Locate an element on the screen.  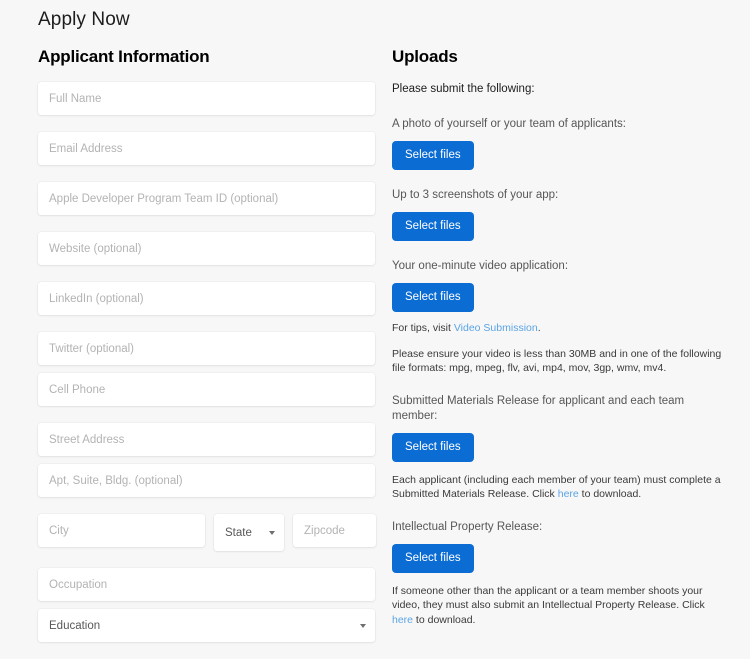
select-files-button-intellectual-property-release: Select files is located at coordinates (433, 558).